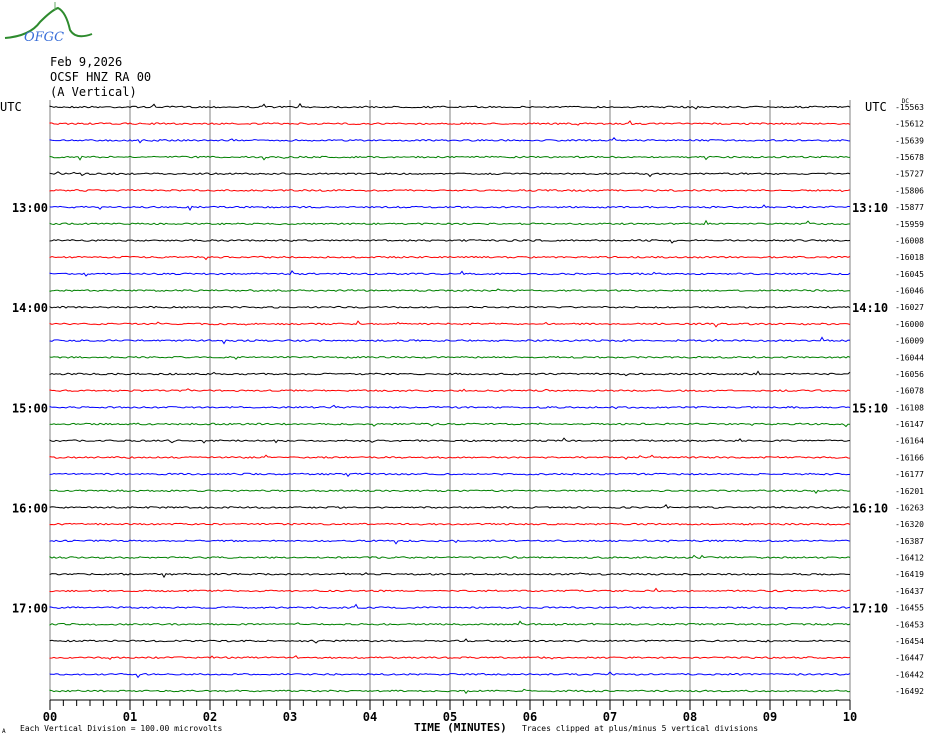  I want to click on dc-offset-label: -16387, so click(909, 541).